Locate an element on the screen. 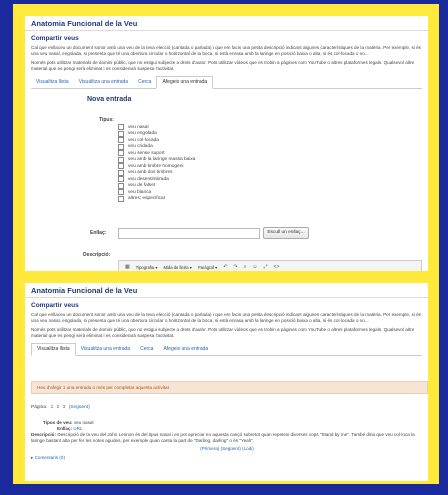 Image resolution: width=448 pixels, height=495 pixels. find-replace-icon: ⌕ is located at coordinates (245, 267).